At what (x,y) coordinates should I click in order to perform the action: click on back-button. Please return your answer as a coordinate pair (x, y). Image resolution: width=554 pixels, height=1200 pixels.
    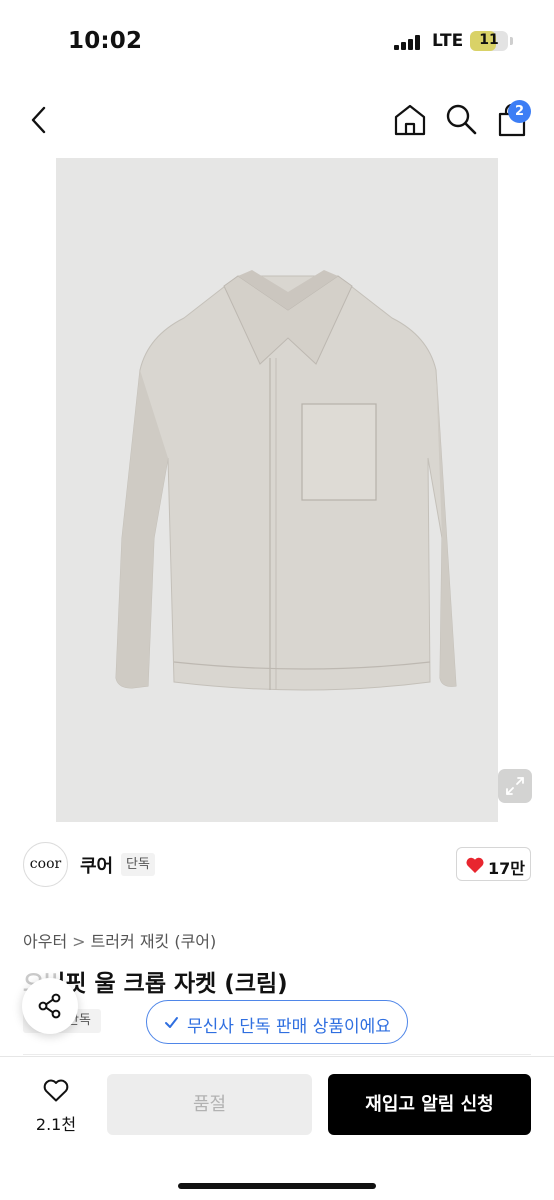
    Looking at the image, I should click on (39, 120).